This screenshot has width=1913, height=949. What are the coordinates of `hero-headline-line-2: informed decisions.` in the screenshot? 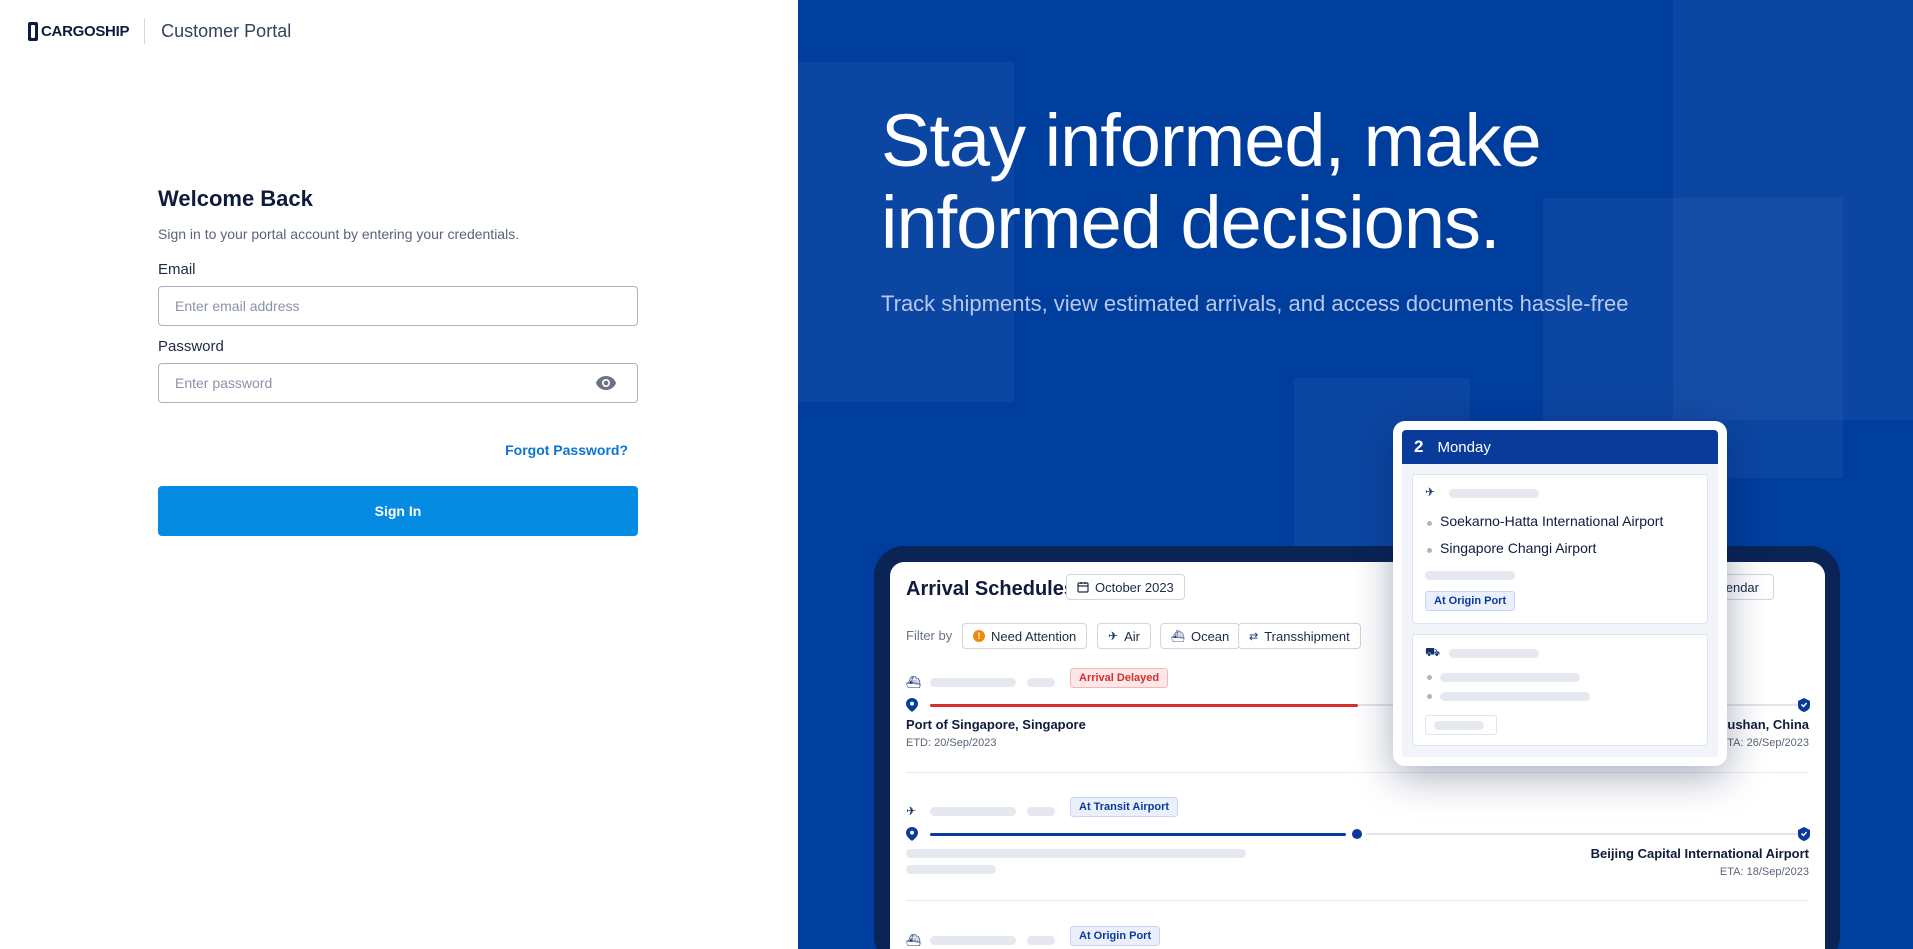 It's located at (1191, 222).